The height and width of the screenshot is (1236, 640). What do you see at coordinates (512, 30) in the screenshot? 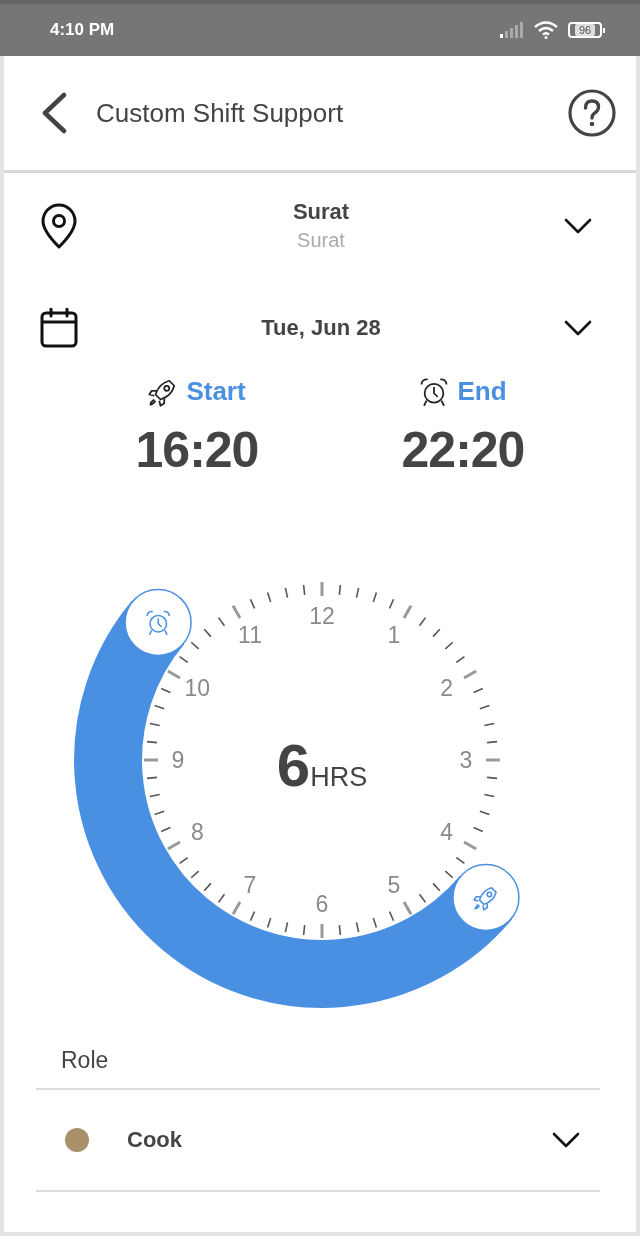
I see `signal-icon` at bounding box center [512, 30].